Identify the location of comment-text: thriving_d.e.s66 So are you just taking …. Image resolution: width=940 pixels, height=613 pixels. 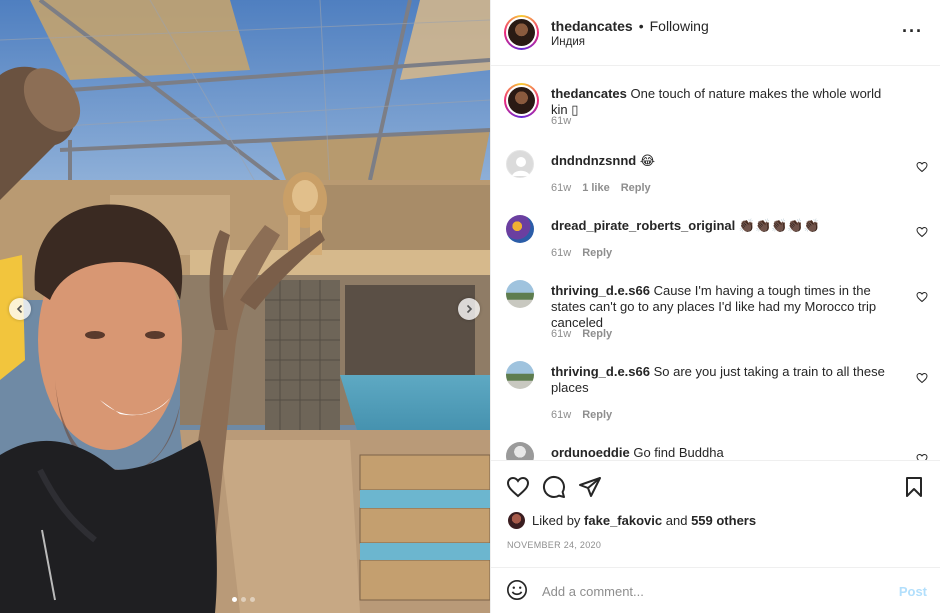
(725, 380).